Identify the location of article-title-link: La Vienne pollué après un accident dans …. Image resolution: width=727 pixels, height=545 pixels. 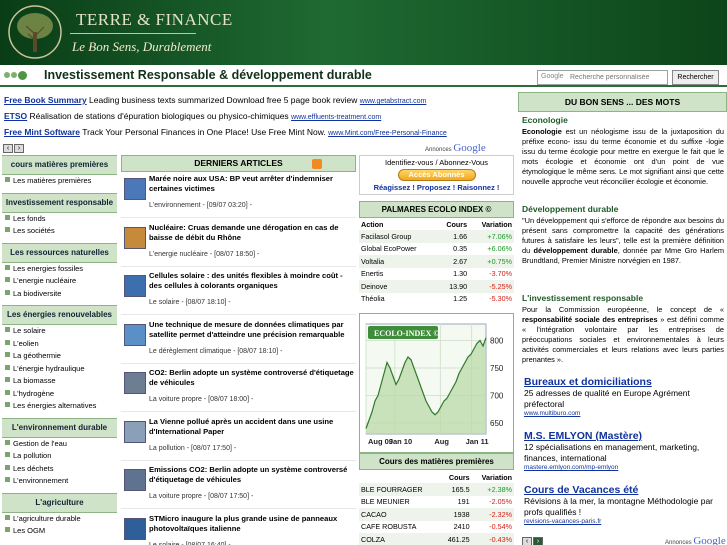
(252, 427).